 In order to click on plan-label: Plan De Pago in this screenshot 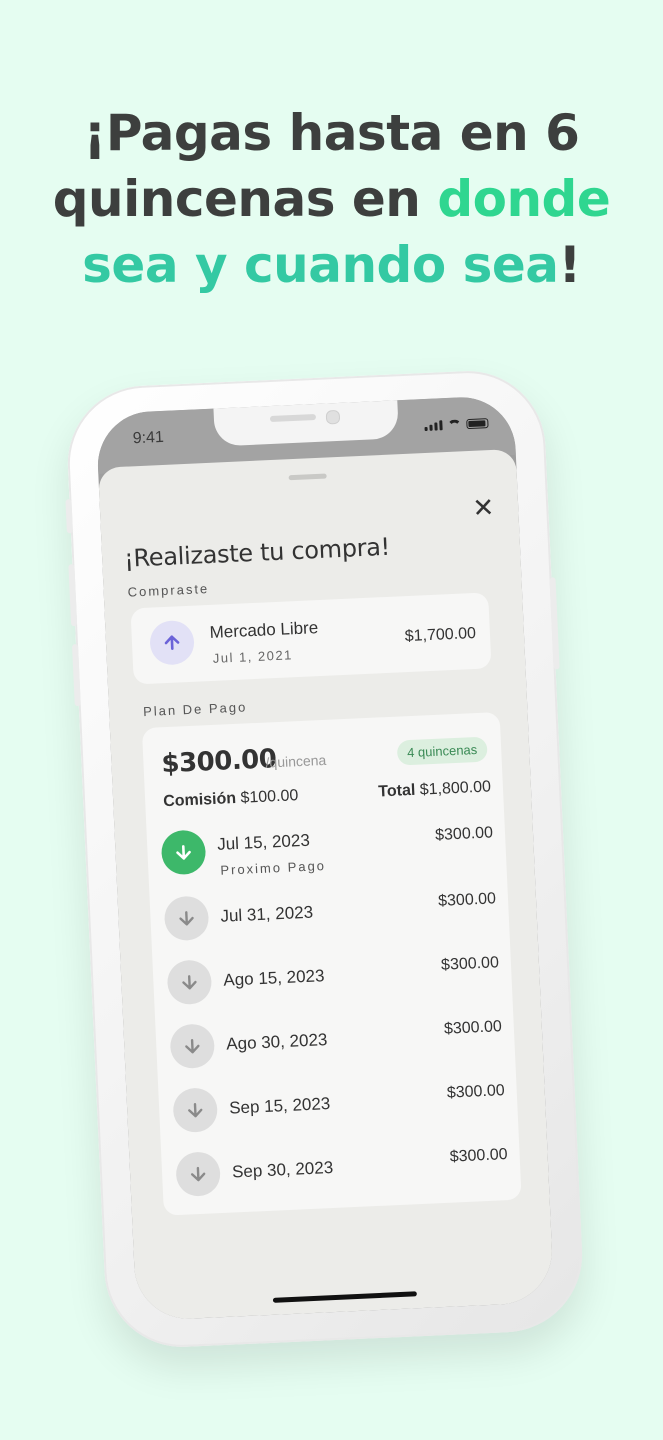, I will do `click(195, 709)`.